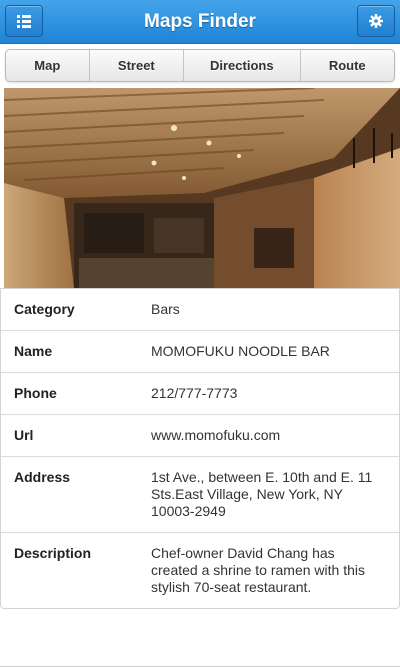  What do you see at coordinates (53, 553) in the screenshot?
I see `detail-label: Description` at bounding box center [53, 553].